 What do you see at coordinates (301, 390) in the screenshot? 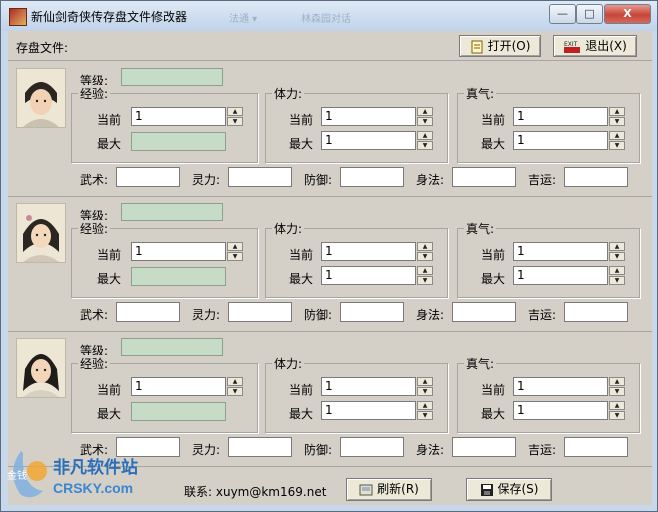
I see `hp-current-label: 当前` at bounding box center [301, 390].